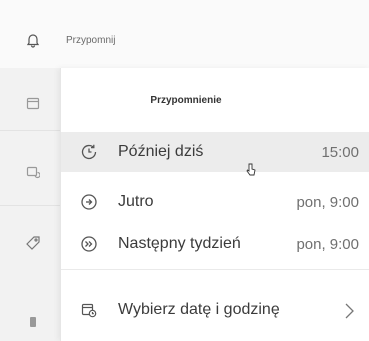  Describe the element at coordinates (89, 310) in the screenshot. I see `calendar-clock-icon` at that location.